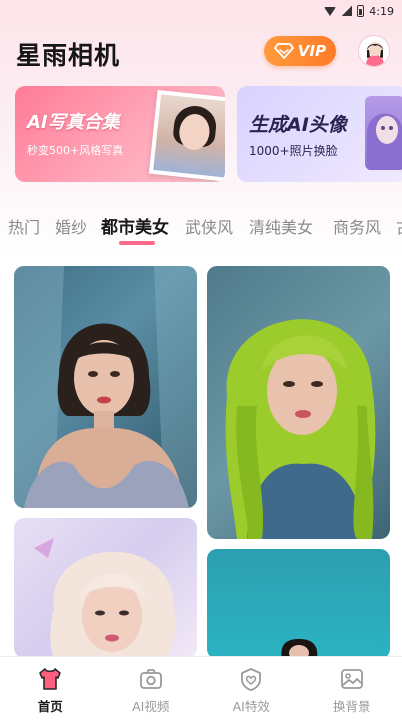 The width and height of the screenshot is (402, 720). What do you see at coordinates (347, 11) in the screenshot?
I see `signal-icon` at bounding box center [347, 11].